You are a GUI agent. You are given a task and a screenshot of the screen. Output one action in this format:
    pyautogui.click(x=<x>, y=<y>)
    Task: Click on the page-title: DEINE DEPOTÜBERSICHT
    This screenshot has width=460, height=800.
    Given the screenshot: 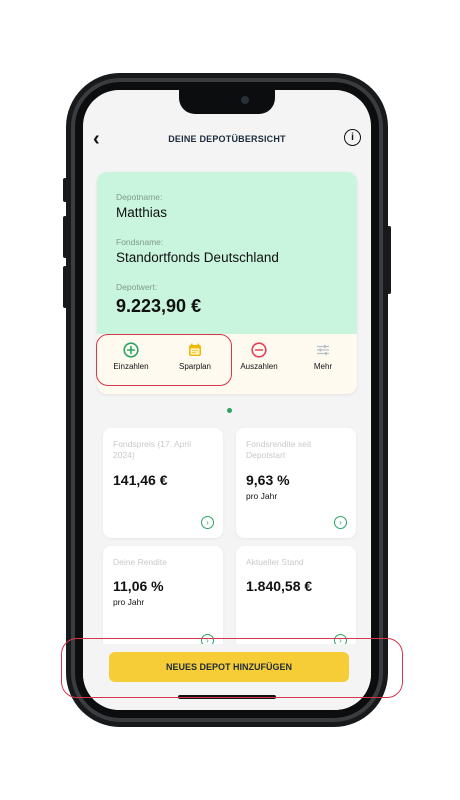 What is the action you would take?
    pyautogui.click(x=227, y=139)
    